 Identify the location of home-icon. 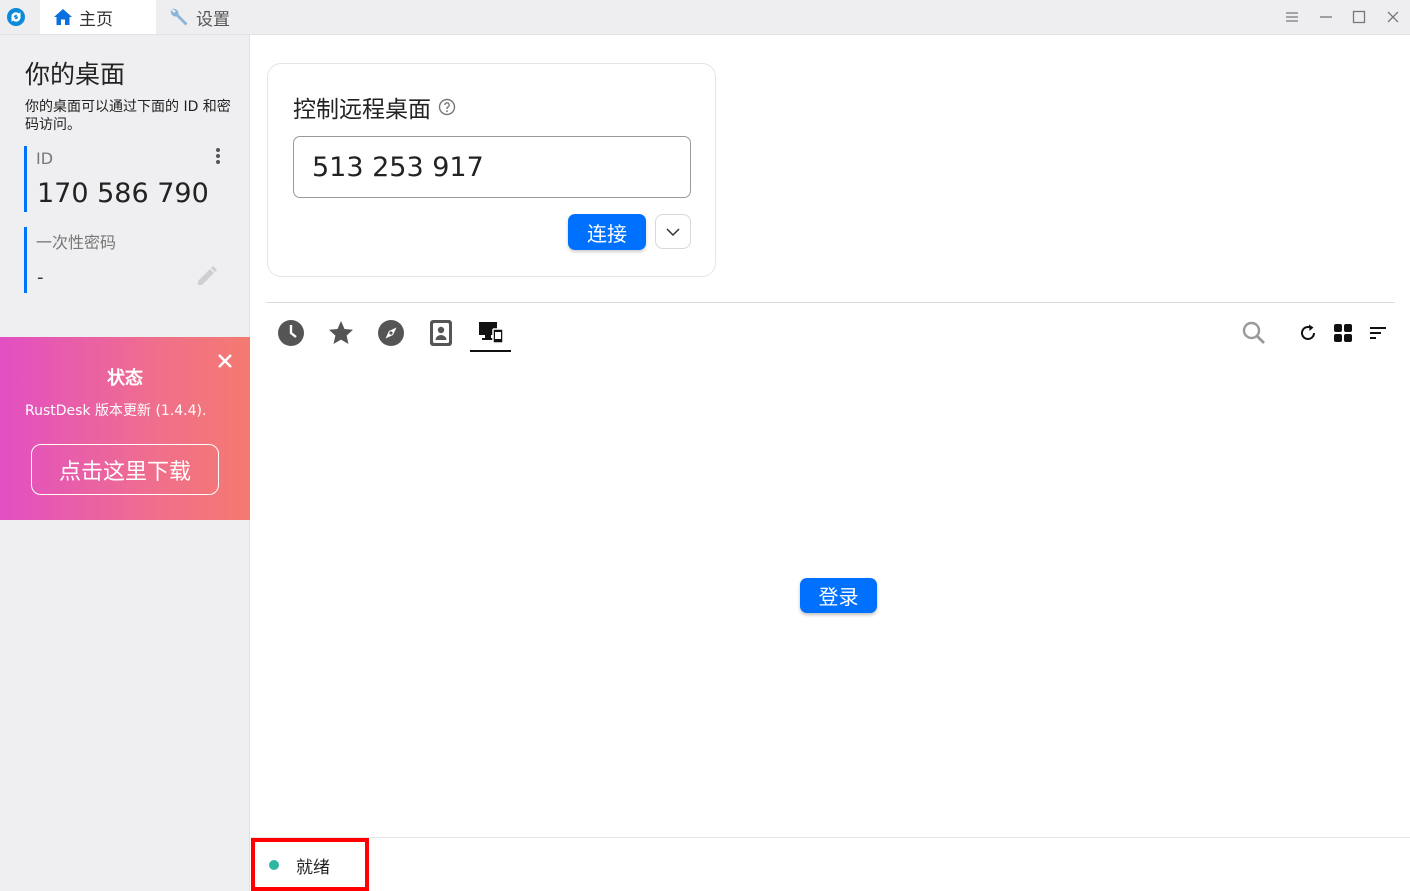
(63, 17).